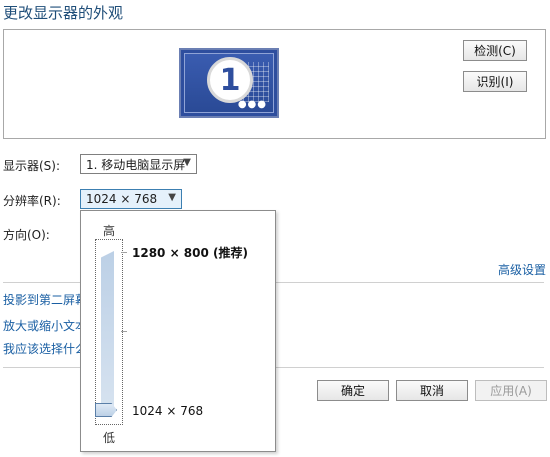 Image resolution: width=550 pixels, height=457 pixels. I want to click on monitor-number-badge: 1, so click(230, 80).